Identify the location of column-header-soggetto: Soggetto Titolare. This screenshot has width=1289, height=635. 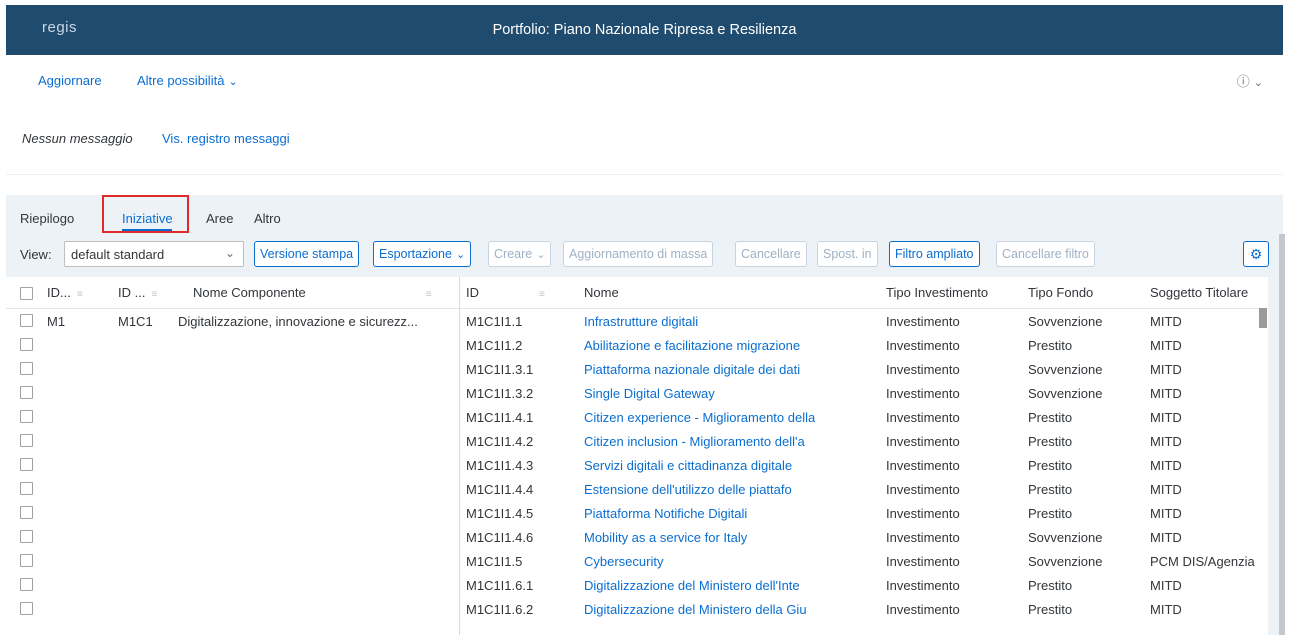
(1199, 292).